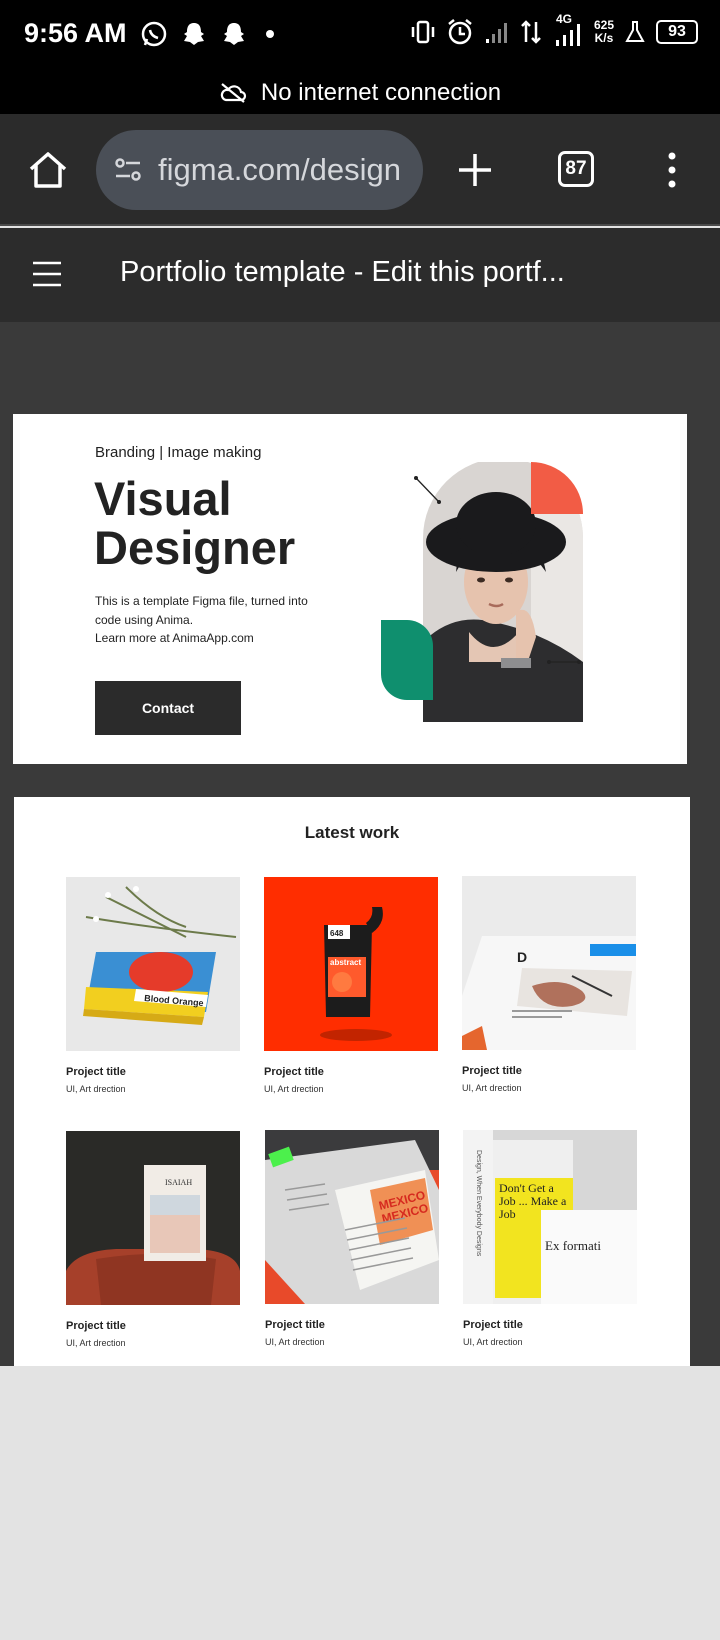 Image resolution: width=720 pixels, height=1640 pixels. I want to click on system-icons: 4G 625 K/s 93, so click(554, 30).